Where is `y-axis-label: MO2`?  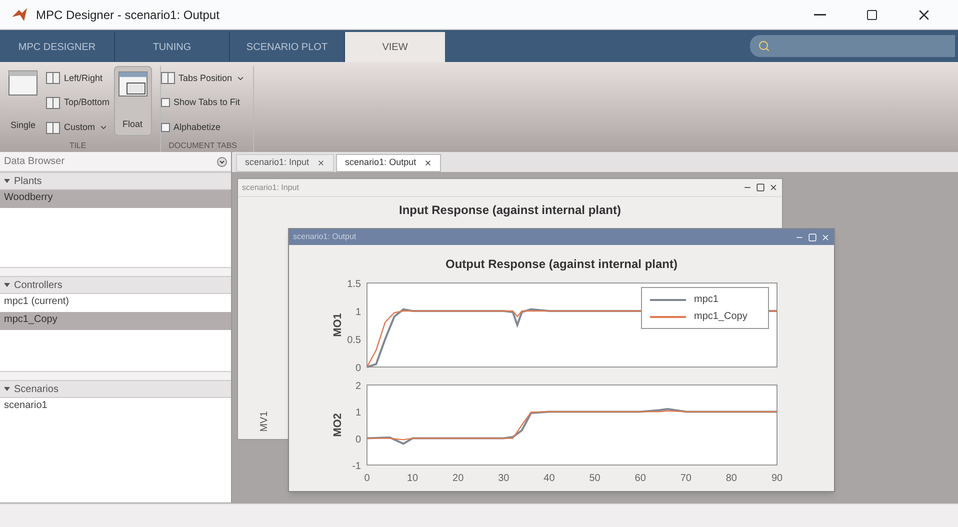 y-axis-label: MO2 is located at coordinates (338, 425).